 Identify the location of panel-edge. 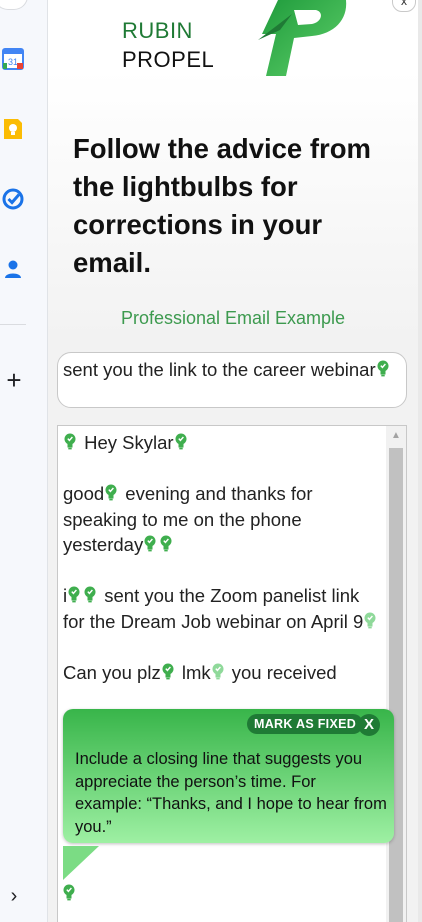
(420, 461).